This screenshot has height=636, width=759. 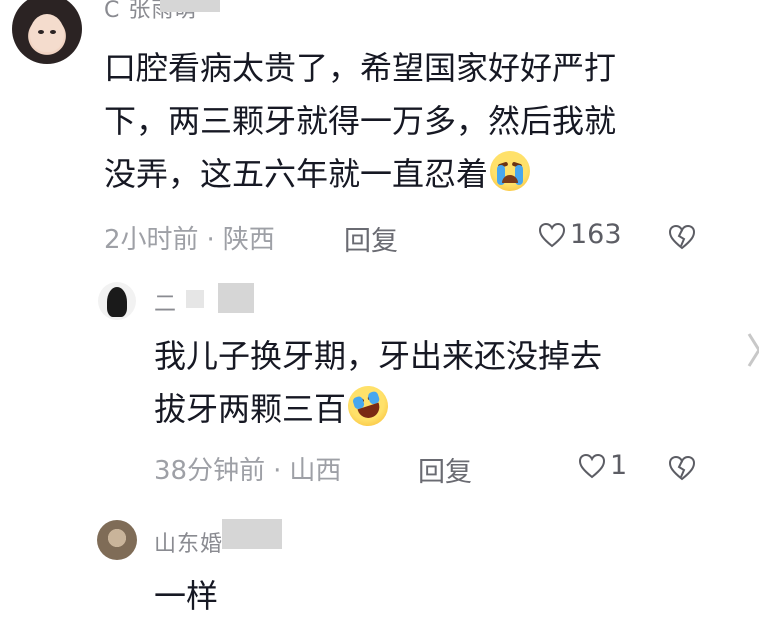 I want to click on comment-line: 下，两三颗牙就得一万多，然后我就, so click(x=360, y=121).